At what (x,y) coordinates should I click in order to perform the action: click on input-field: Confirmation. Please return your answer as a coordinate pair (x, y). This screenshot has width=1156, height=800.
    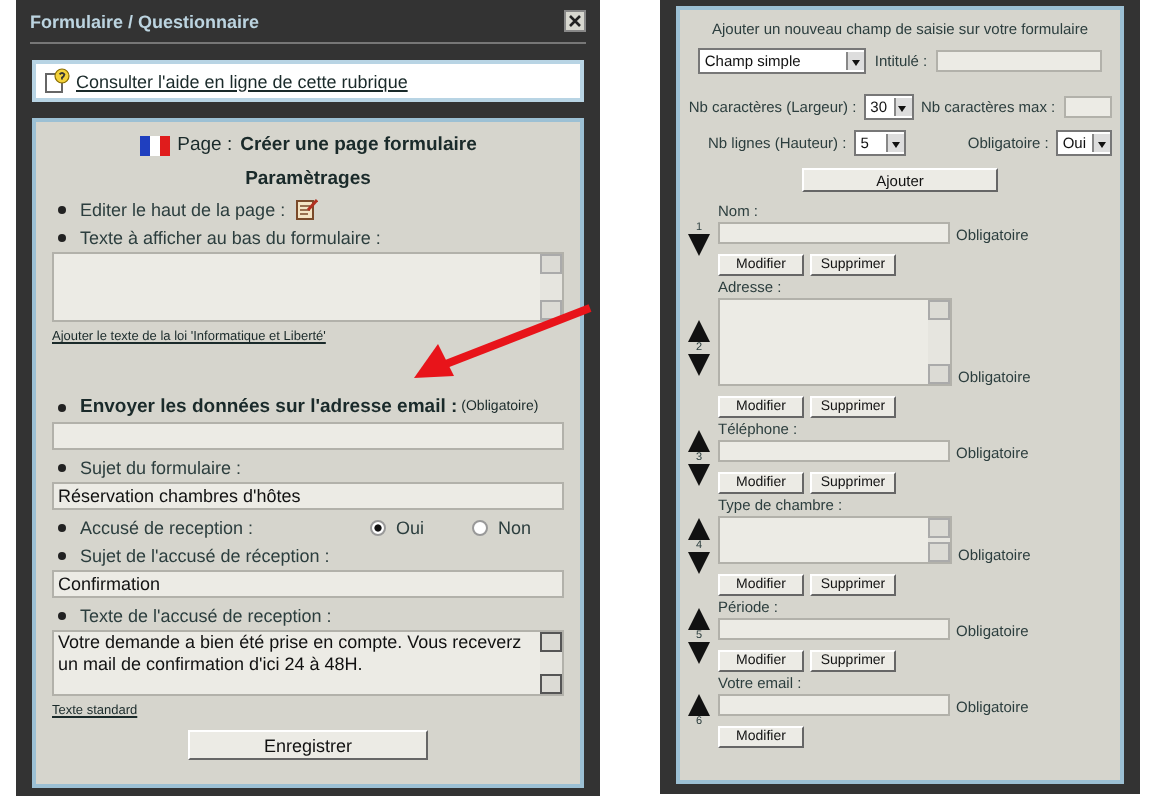
    Looking at the image, I should click on (308, 584).